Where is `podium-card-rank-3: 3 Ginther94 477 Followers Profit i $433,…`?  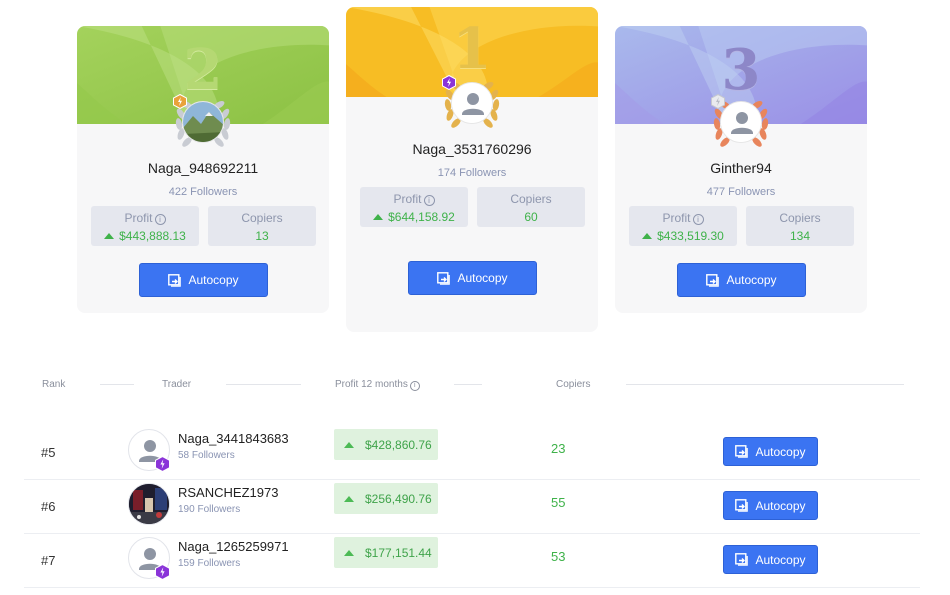
podium-card-rank-3: 3 Ginther94 477 Followers Profit i $433,… is located at coordinates (741, 169).